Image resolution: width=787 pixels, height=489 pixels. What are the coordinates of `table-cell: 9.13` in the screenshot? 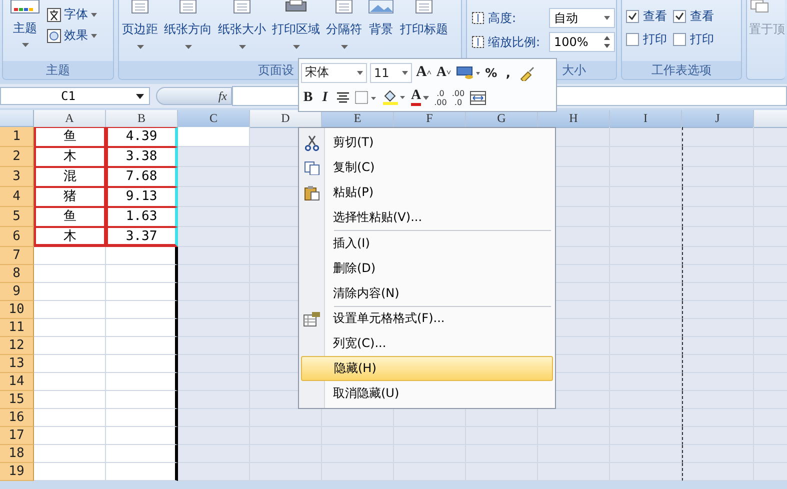 It's located at (142, 197).